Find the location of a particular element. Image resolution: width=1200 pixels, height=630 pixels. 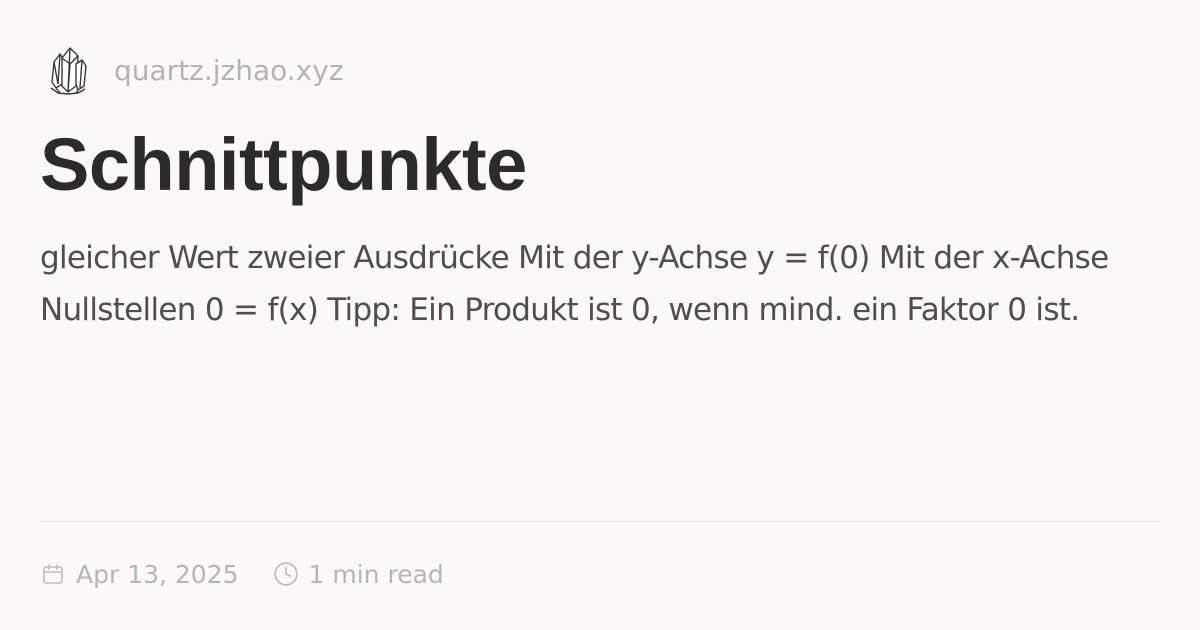

page-title: Schnittpunkte is located at coordinates (283, 164).